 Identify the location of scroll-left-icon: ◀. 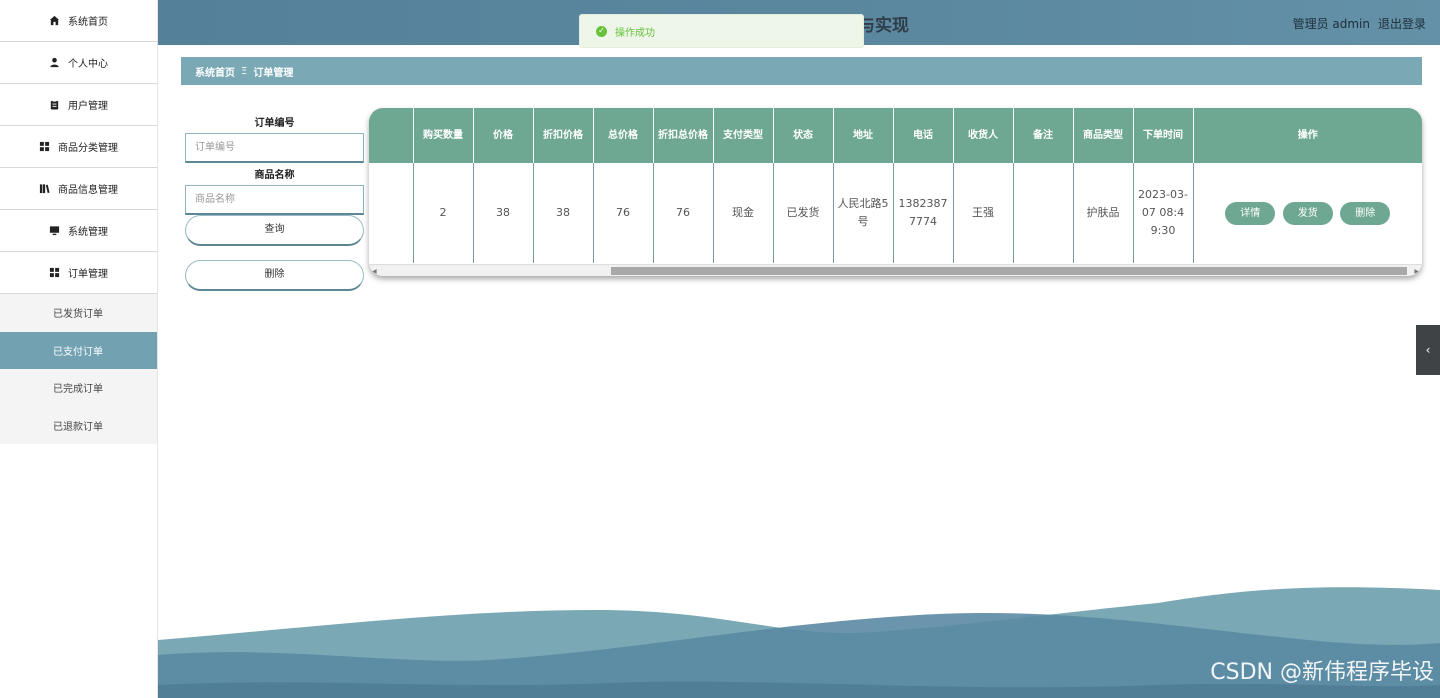
(374, 271).